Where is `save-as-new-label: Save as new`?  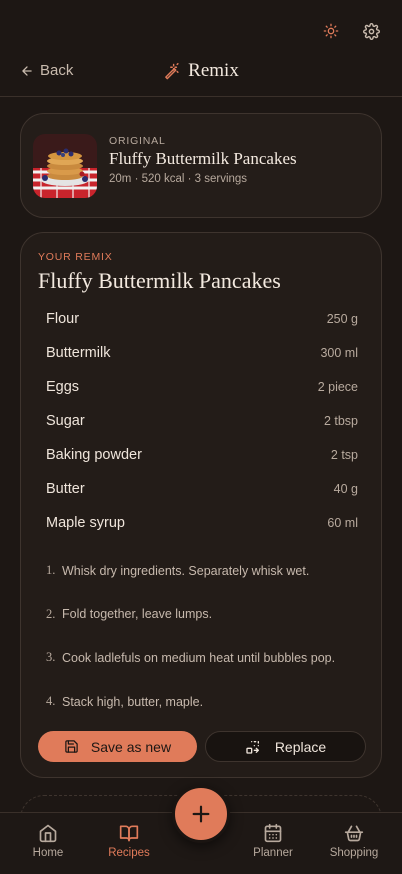
save-as-new-label: Save as new is located at coordinates (131, 746).